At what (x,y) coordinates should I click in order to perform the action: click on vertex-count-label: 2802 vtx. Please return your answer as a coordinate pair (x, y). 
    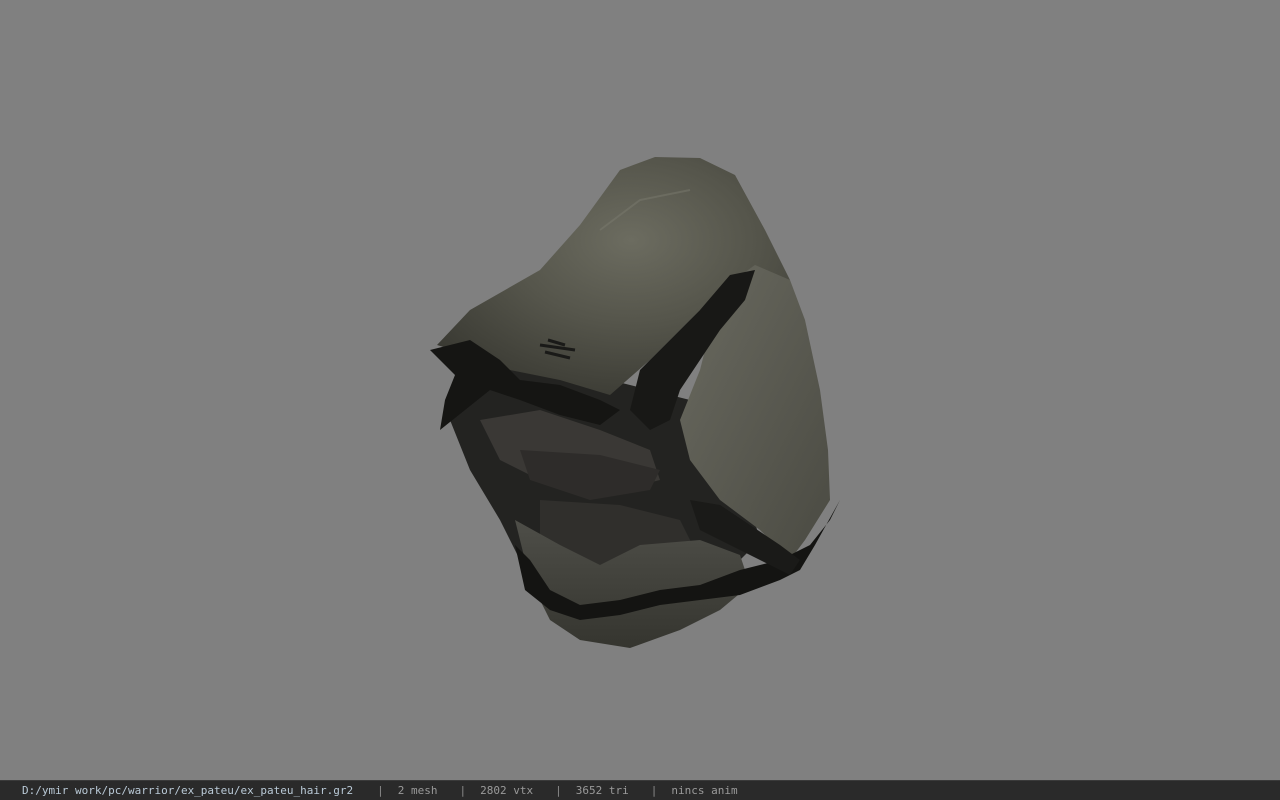
    Looking at the image, I should click on (507, 790).